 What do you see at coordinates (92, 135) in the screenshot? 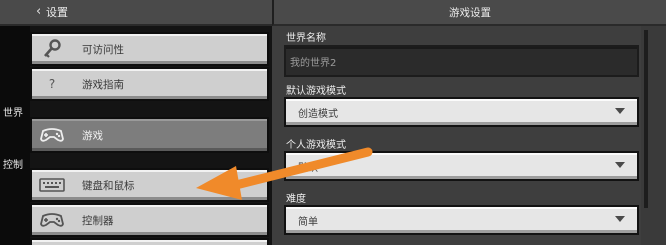
I see `sidebar-item-label: 游戏` at bounding box center [92, 135].